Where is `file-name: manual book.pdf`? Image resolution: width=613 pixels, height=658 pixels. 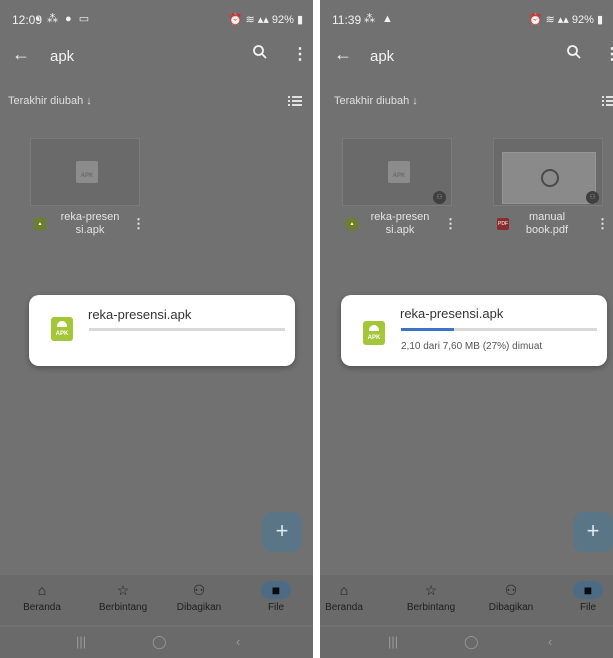
file-name: manual book.pdf is located at coordinates (547, 224).